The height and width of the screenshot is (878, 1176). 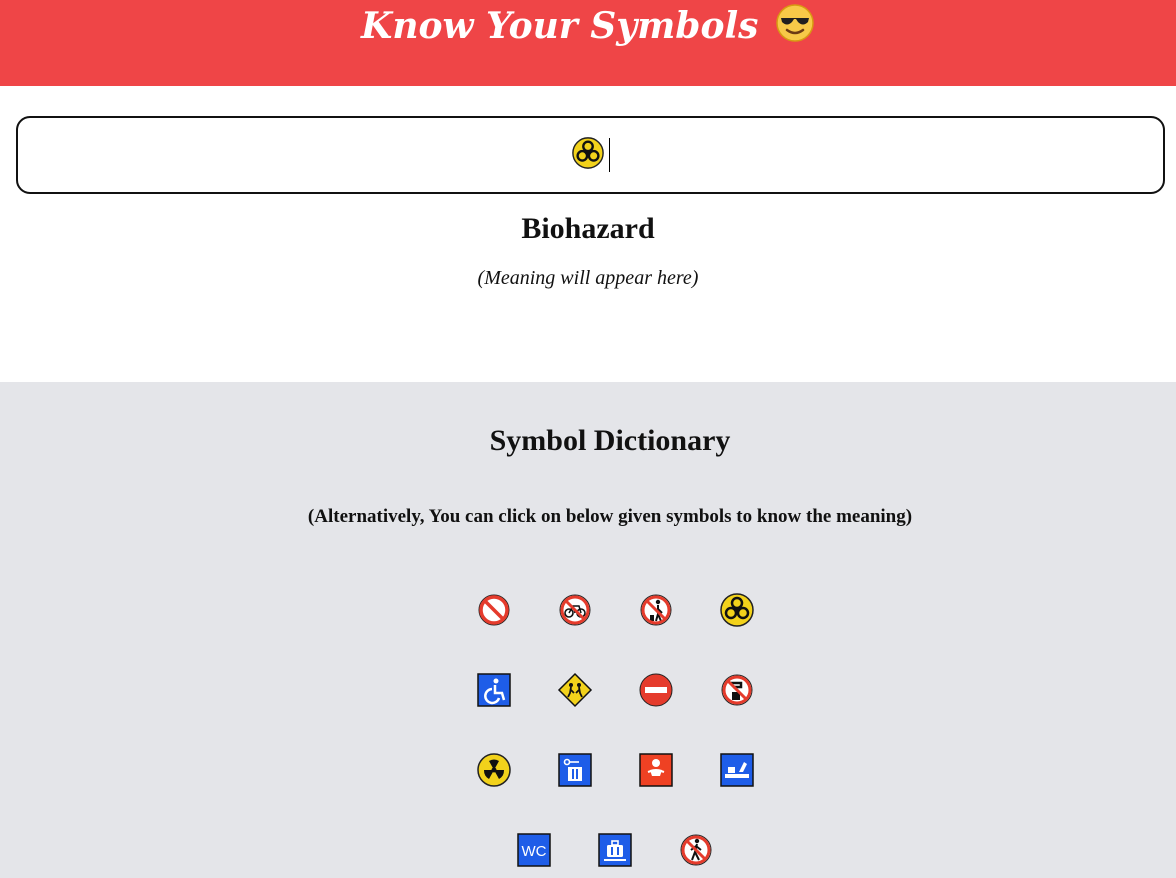 I want to click on header-bar: Know Your Symbols, so click(x=588, y=43).